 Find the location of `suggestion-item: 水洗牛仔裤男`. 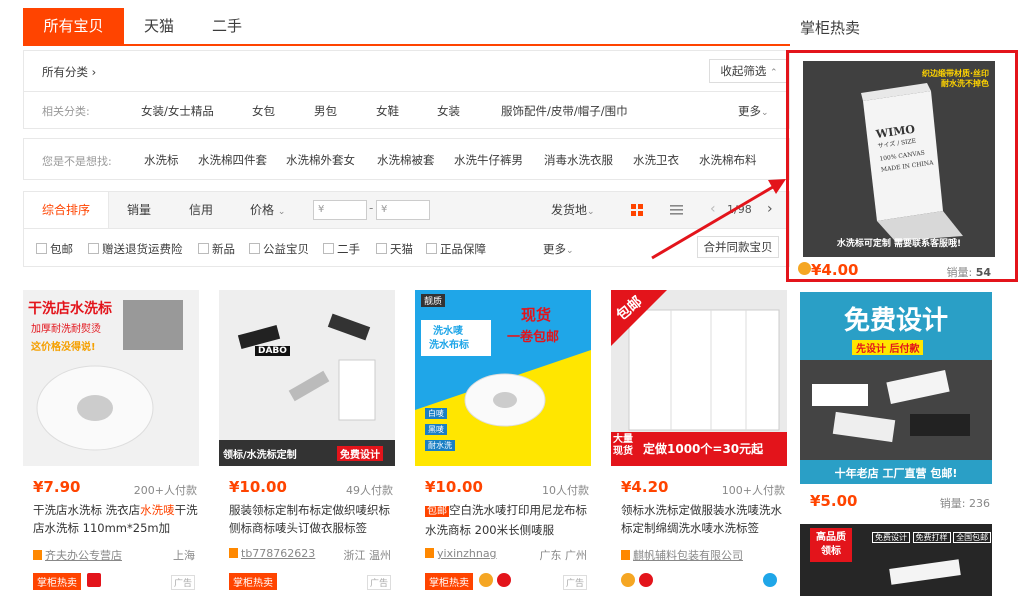

suggestion-item: 水洗牛仔裤男 is located at coordinates (488, 160).